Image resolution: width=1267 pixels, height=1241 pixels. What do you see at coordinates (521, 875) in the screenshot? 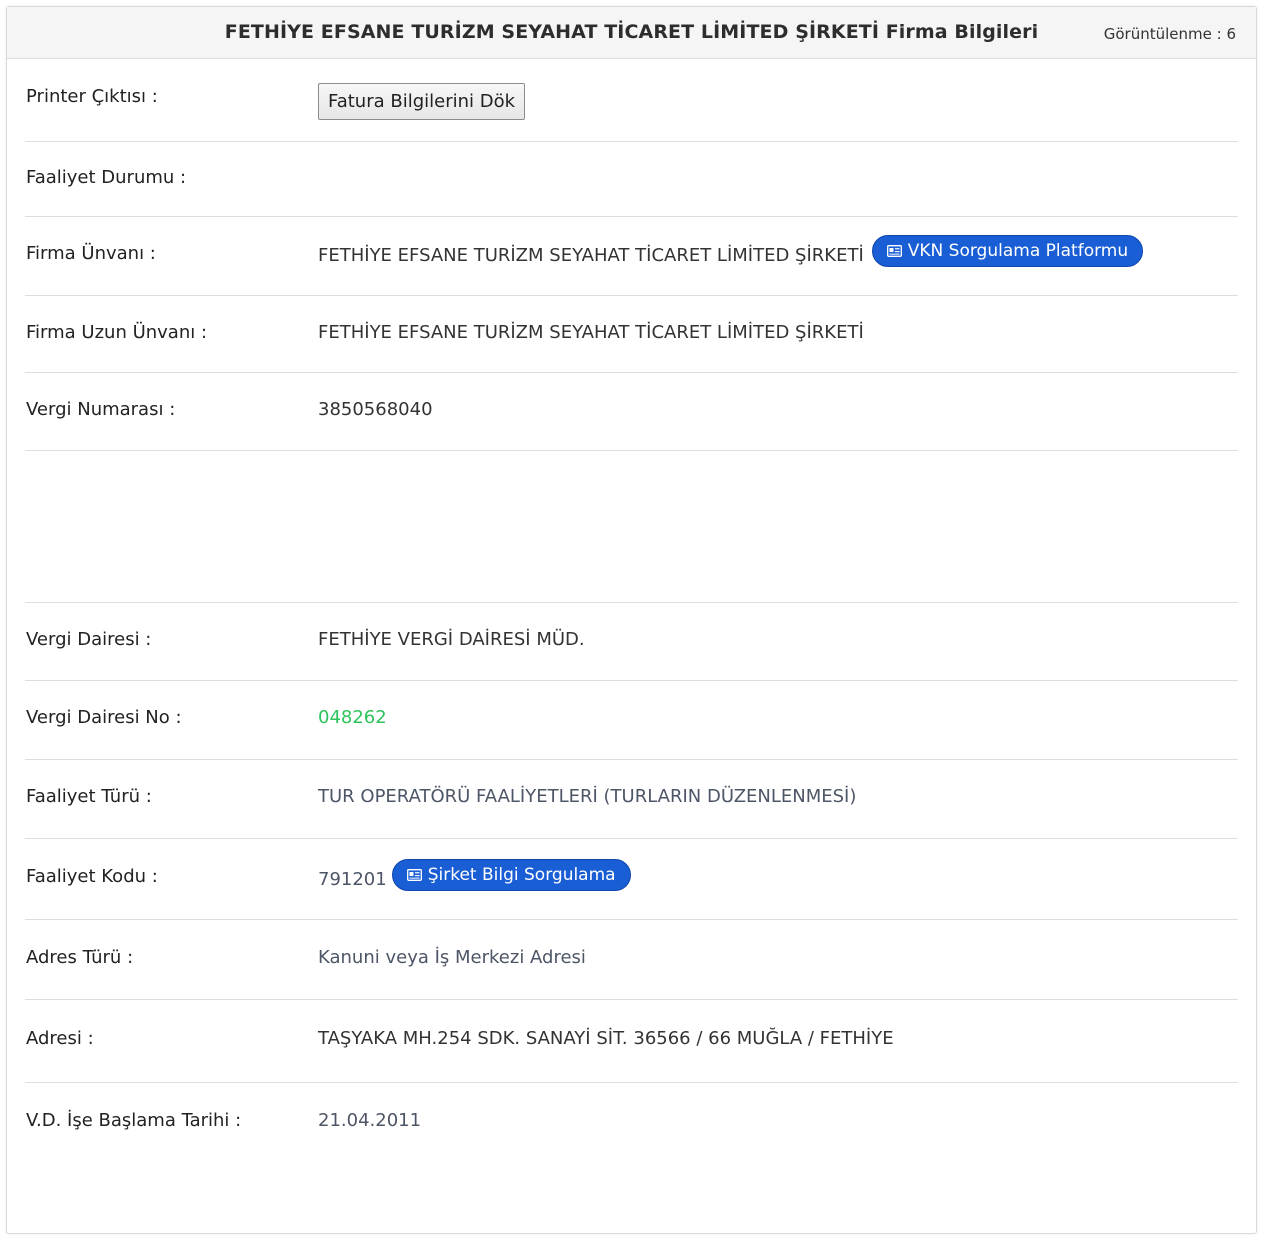
I see `company-info-query-label: Şirket Bilgi Sorgulama` at bounding box center [521, 875].